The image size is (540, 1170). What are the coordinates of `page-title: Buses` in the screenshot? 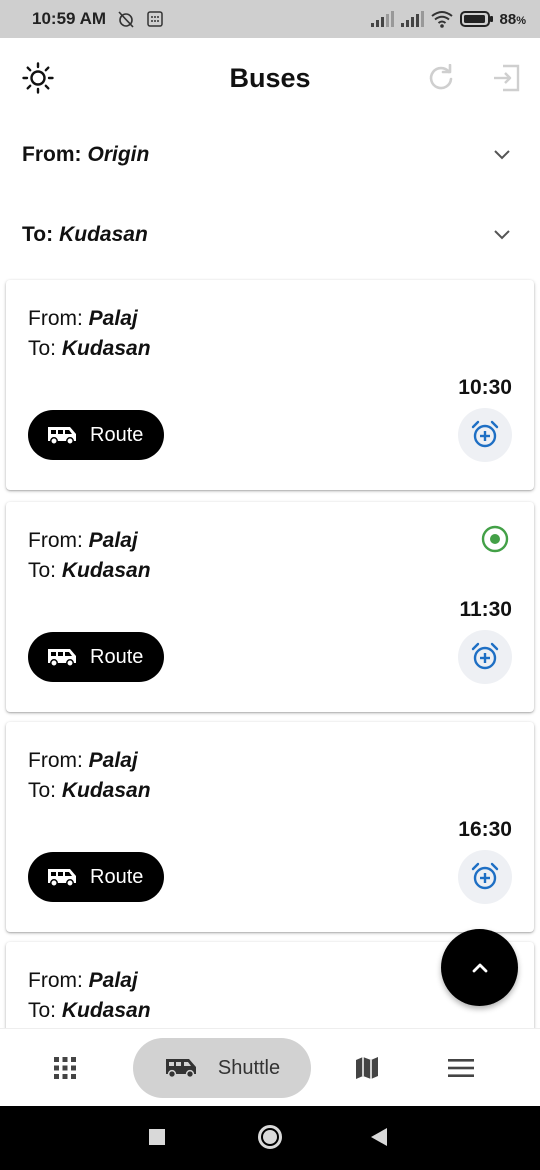 It's located at (270, 77).